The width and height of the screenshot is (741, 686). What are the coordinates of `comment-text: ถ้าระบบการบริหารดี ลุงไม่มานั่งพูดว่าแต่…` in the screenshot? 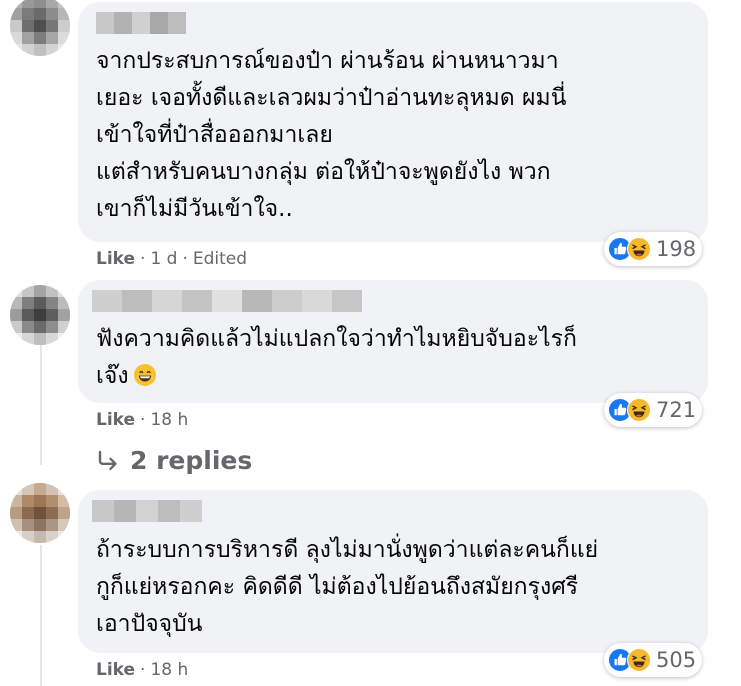 It's located at (347, 587).